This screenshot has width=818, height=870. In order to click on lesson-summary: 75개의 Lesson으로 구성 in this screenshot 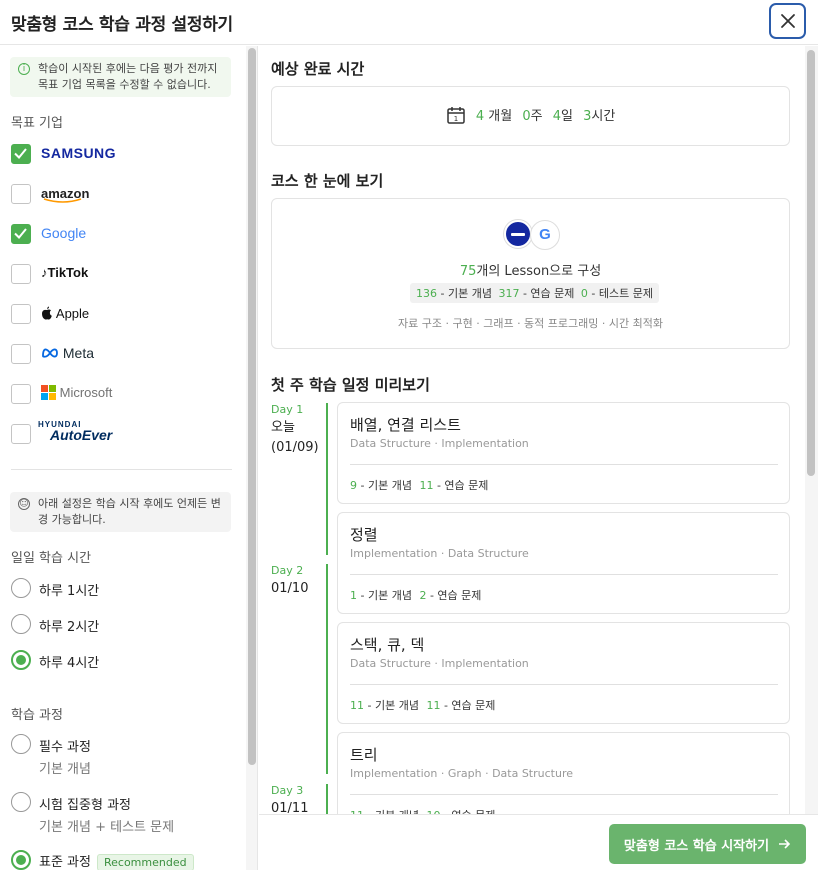, I will do `click(530, 269)`.